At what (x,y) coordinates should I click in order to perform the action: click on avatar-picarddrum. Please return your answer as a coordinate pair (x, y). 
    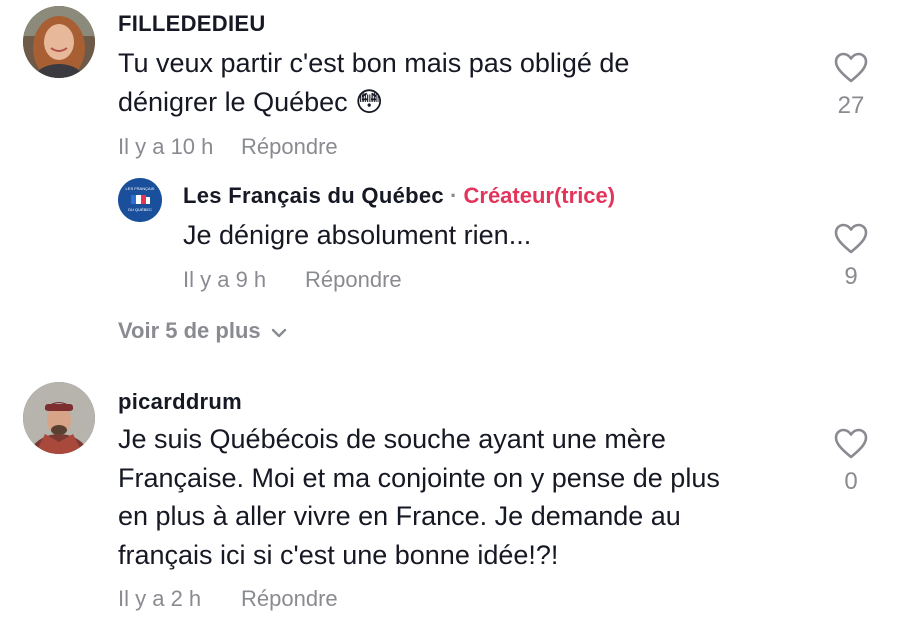
    Looking at the image, I should click on (59, 418).